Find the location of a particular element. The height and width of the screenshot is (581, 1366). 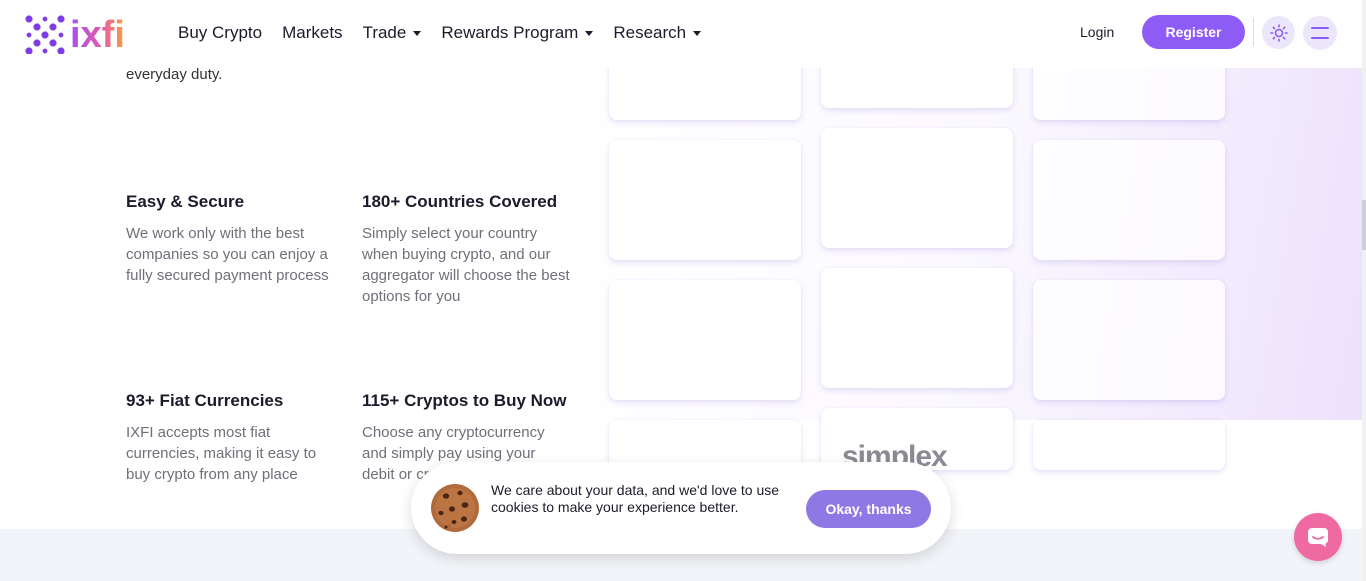

nav-trade: Trade is located at coordinates (392, 33).